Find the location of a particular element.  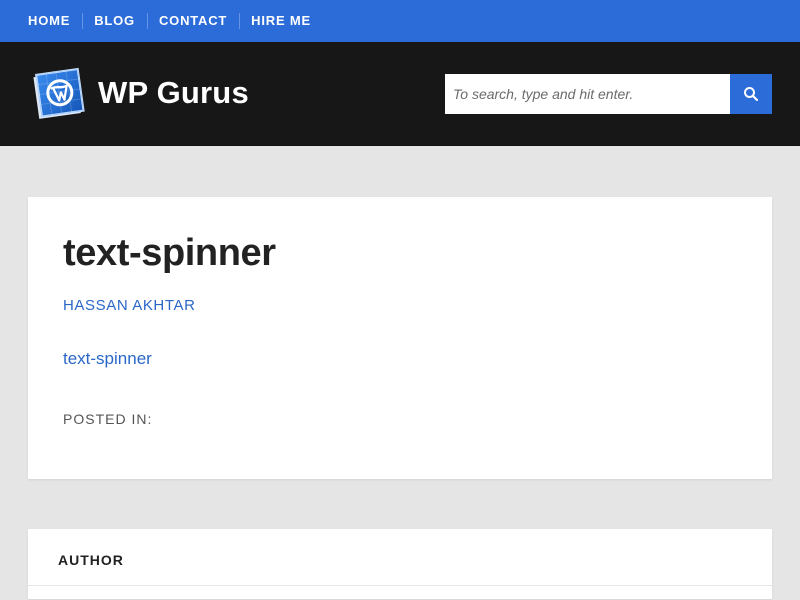

posted-in-label: POSTED IN: is located at coordinates (108, 418).